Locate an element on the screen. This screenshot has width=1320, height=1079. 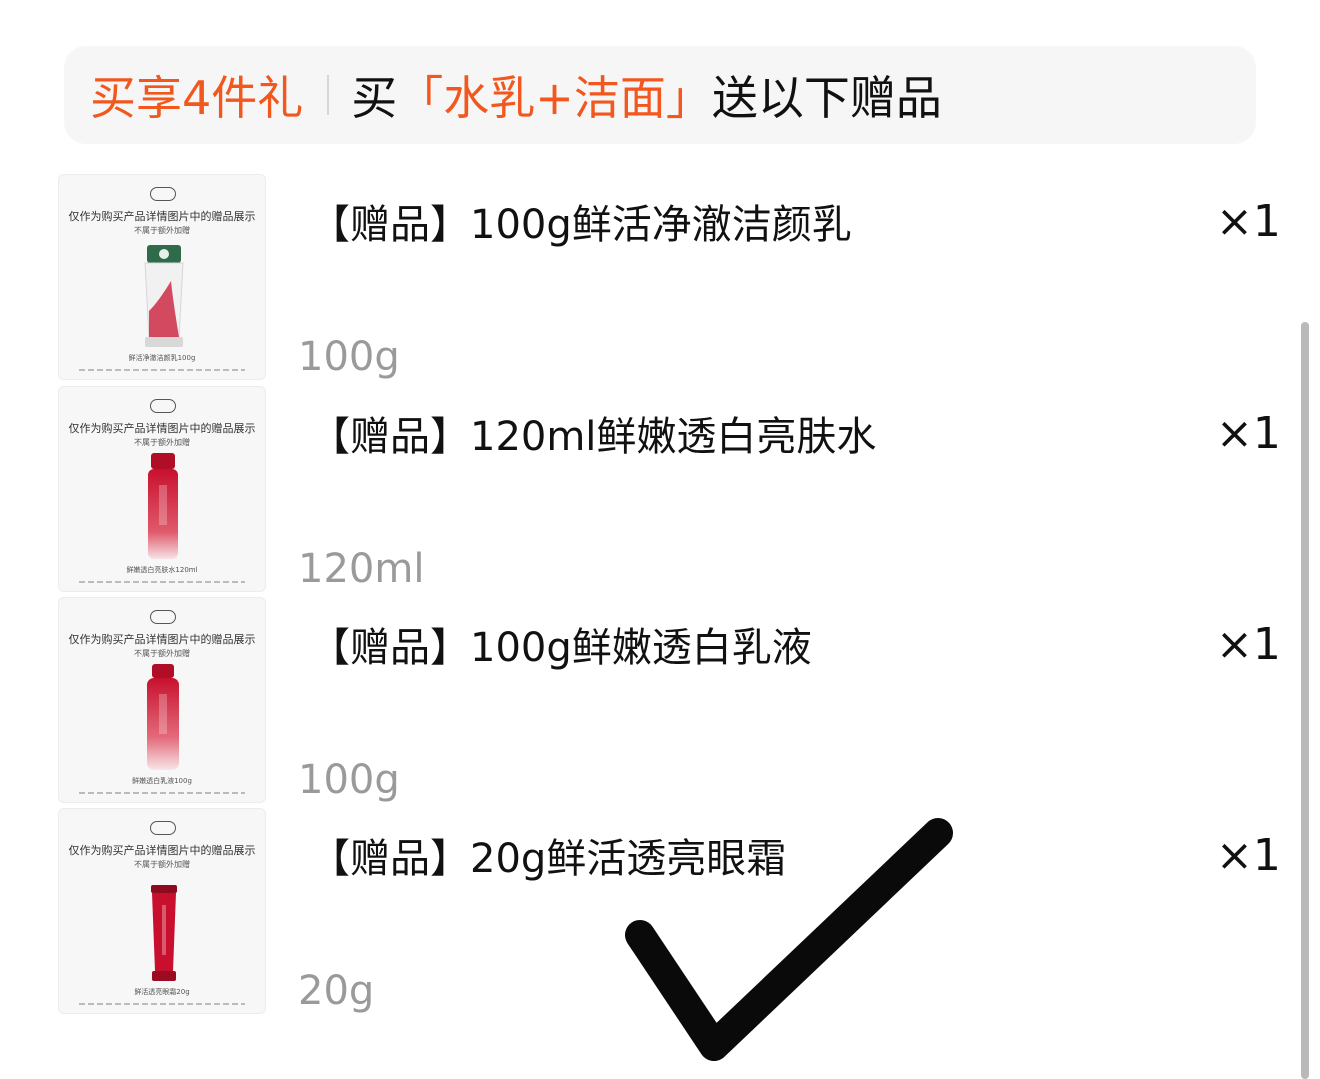
thumbnail-caption: 鲜嫩透白乳液100g is located at coordinates (162, 781).